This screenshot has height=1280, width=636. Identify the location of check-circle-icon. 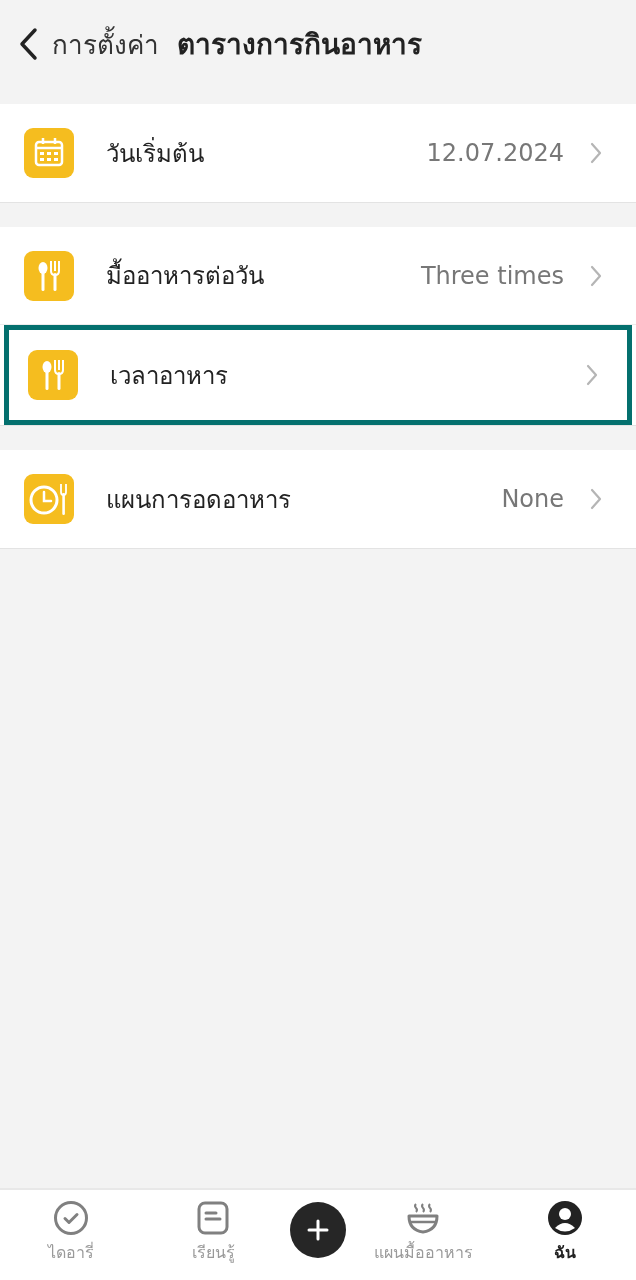
(71, 1218).